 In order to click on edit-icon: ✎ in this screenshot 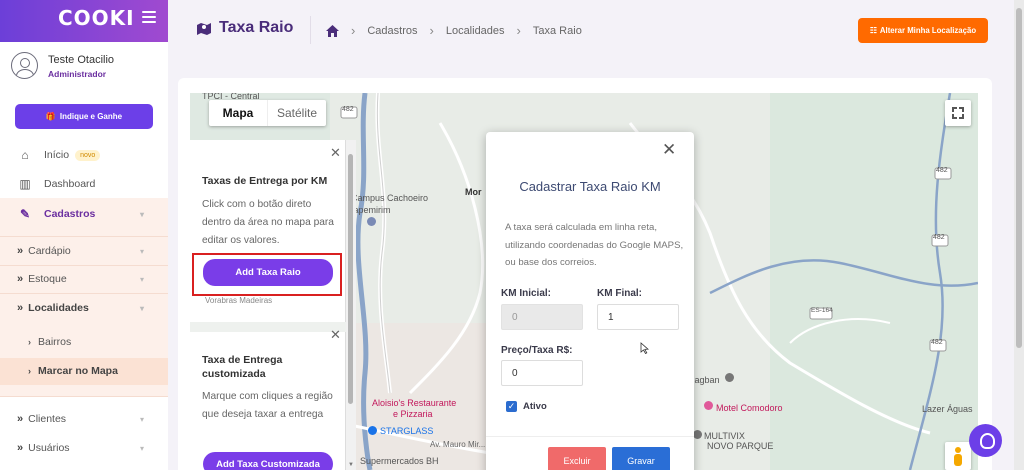, I will do `click(25, 214)`.